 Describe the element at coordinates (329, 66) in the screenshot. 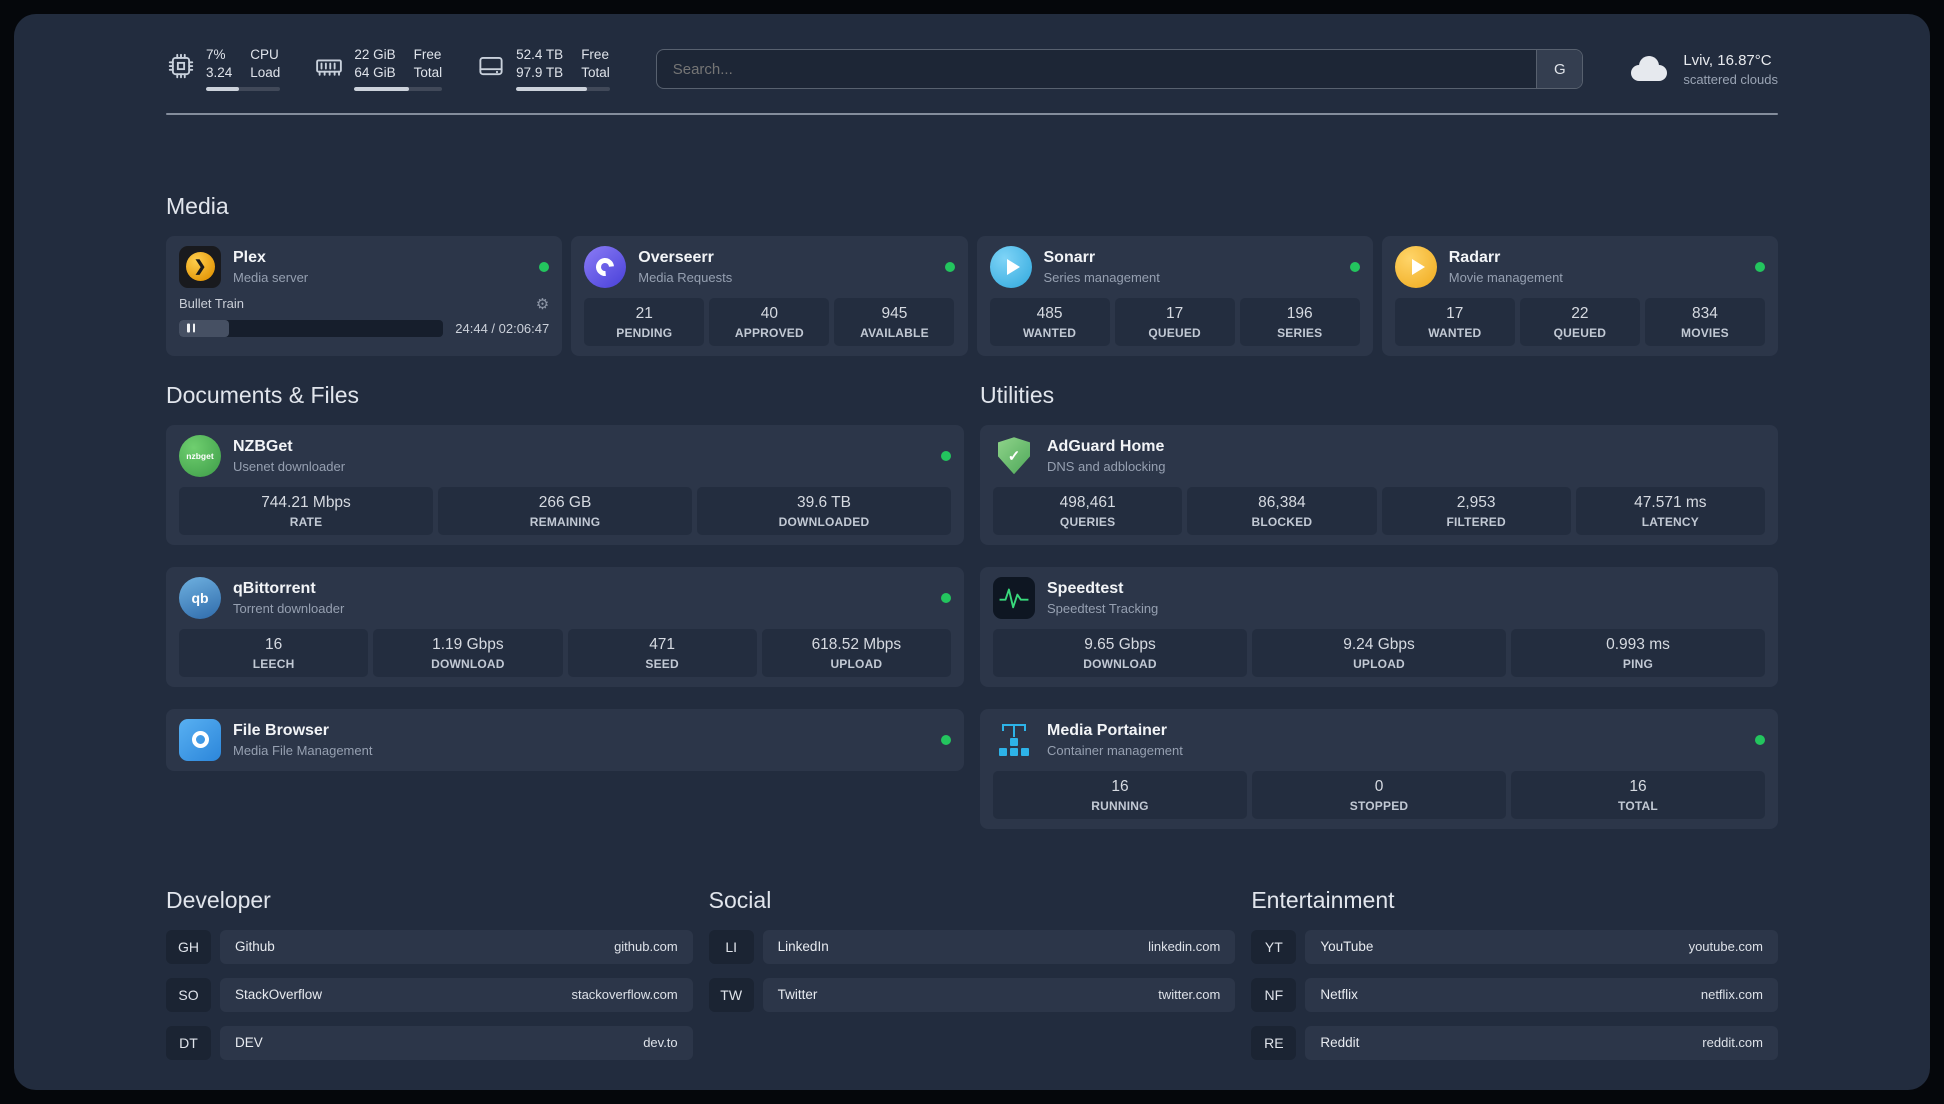

I see `memory-icon` at that location.